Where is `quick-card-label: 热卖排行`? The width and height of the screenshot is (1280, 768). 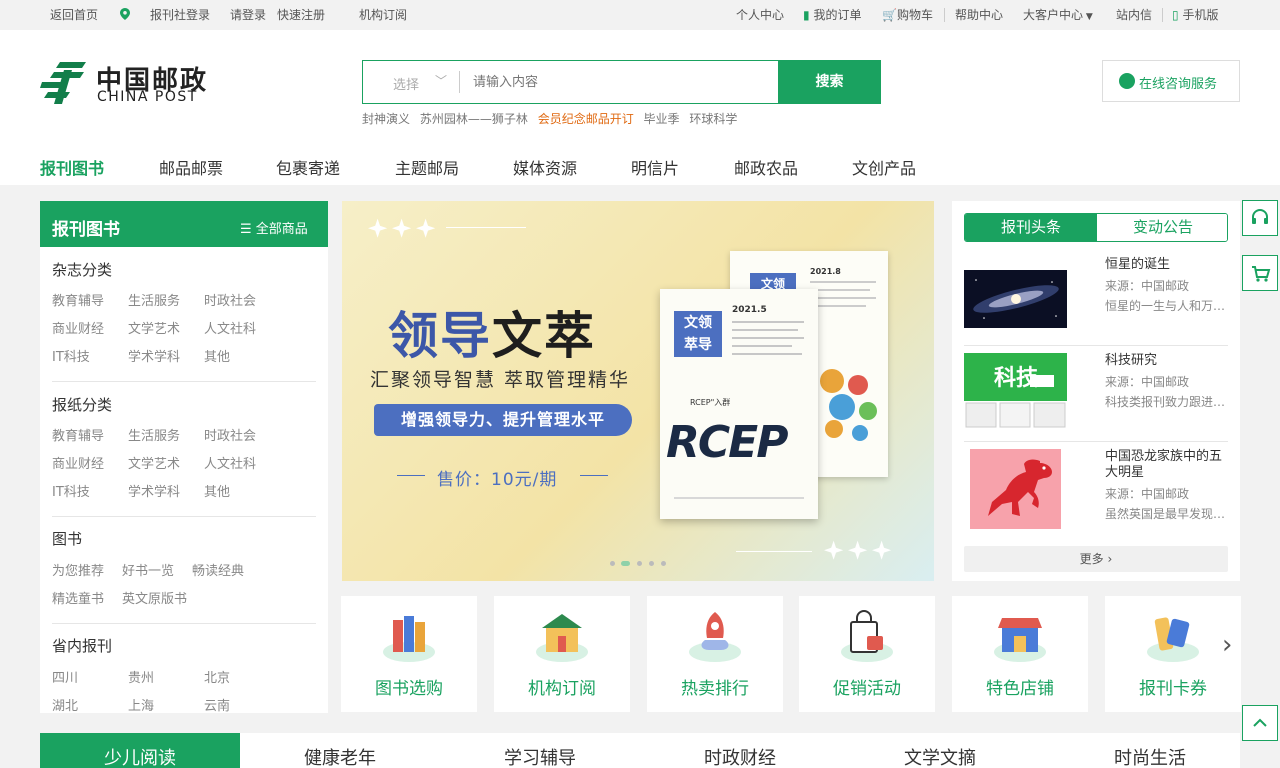 quick-card-label: 热卖排行 is located at coordinates (715, 689).